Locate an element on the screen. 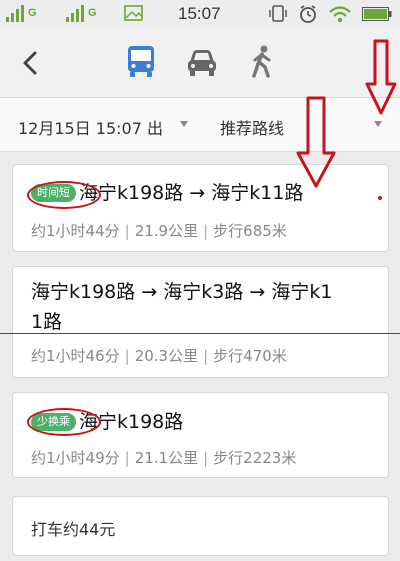 This screenshot has height=561, width=400. route-meta: 约1小时44分 | 21.9公里 | 步行685米 is located at coordinates (159, 230).